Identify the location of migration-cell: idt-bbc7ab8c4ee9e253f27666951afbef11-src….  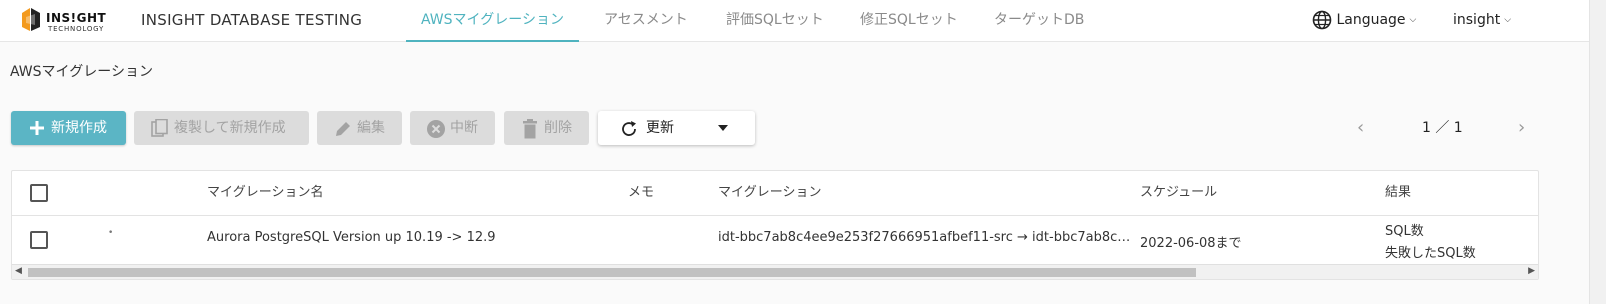
(924, 237).